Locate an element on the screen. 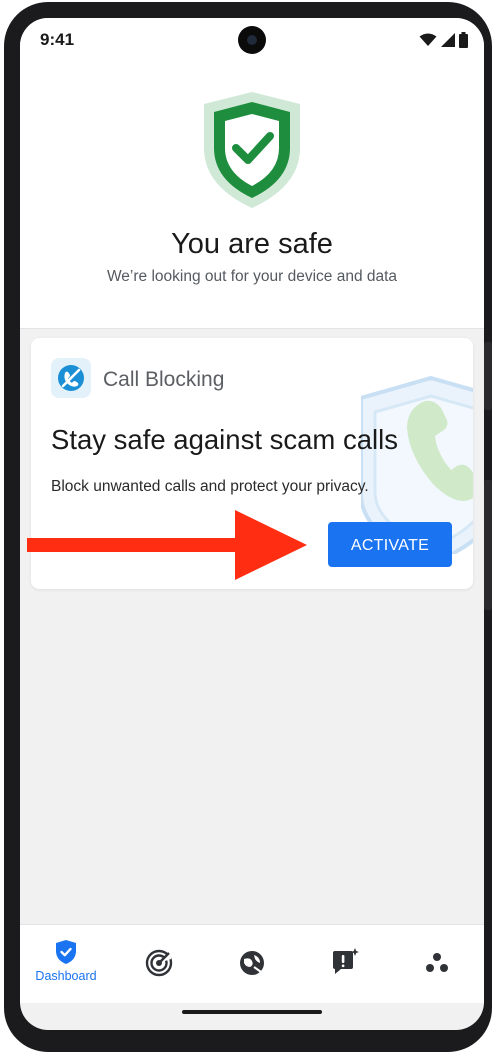  call-blocking-icon is located at coordinates (71, 378).